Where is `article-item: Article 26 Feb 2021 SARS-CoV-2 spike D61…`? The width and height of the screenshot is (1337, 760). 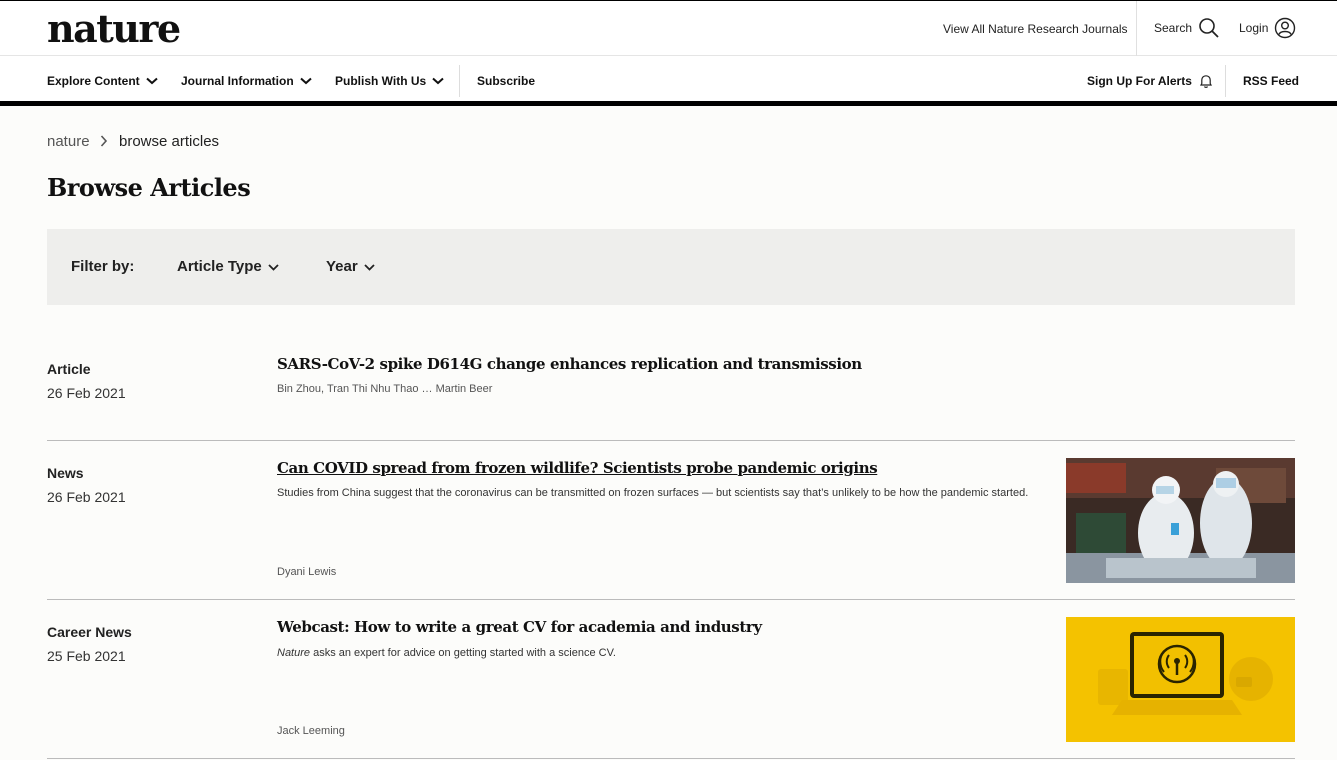 article-item: Article 26 Feb 2021 SARS-CoV-2 spike D61… is located at coordinates (671, 389).